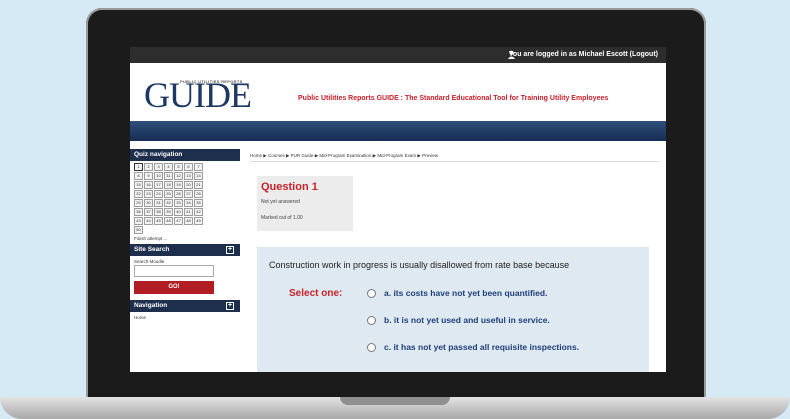 The width and height of the screenshot is (790, 419). I want to click on quiz-question-button: 45, so click(158, 221).